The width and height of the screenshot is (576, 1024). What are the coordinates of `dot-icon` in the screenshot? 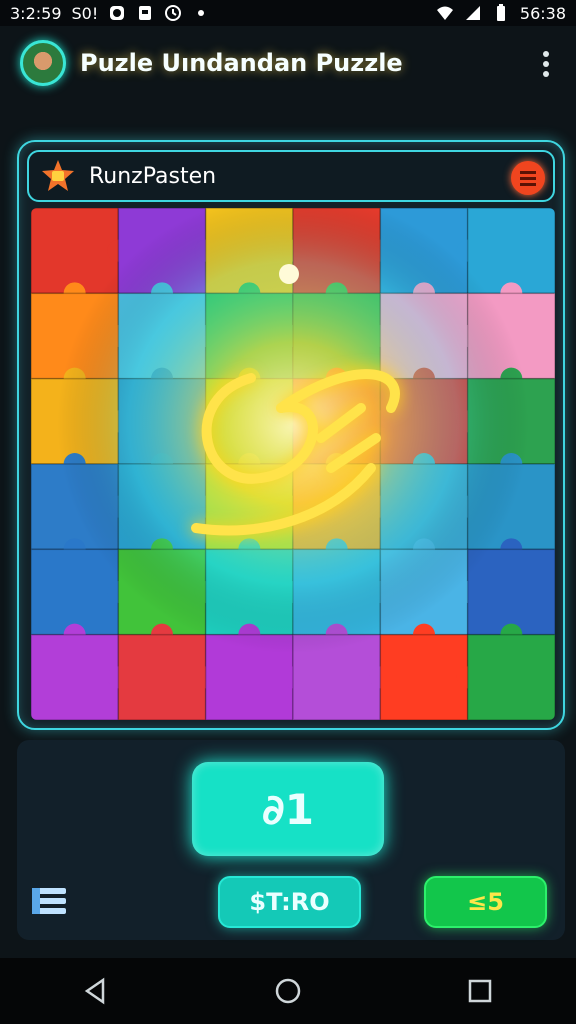 It's located at (201, 13).